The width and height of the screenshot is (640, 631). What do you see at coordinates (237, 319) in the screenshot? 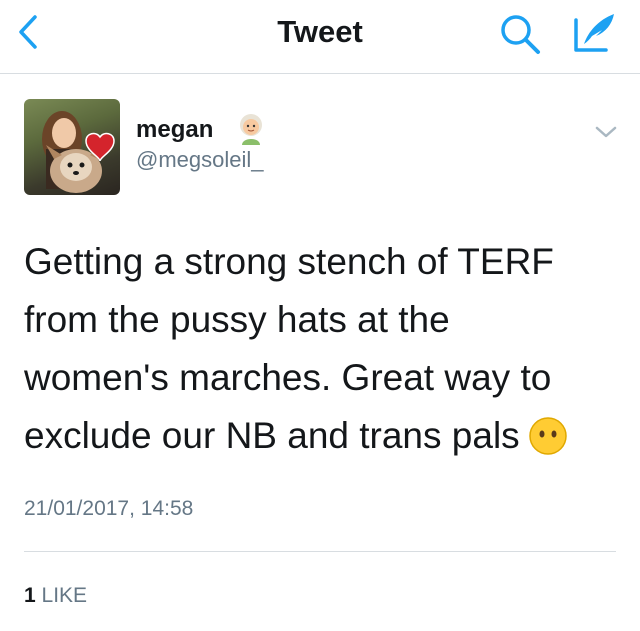
I see `tweet-text-line: from the pussy hats at the` at bounding box center [237, 319].